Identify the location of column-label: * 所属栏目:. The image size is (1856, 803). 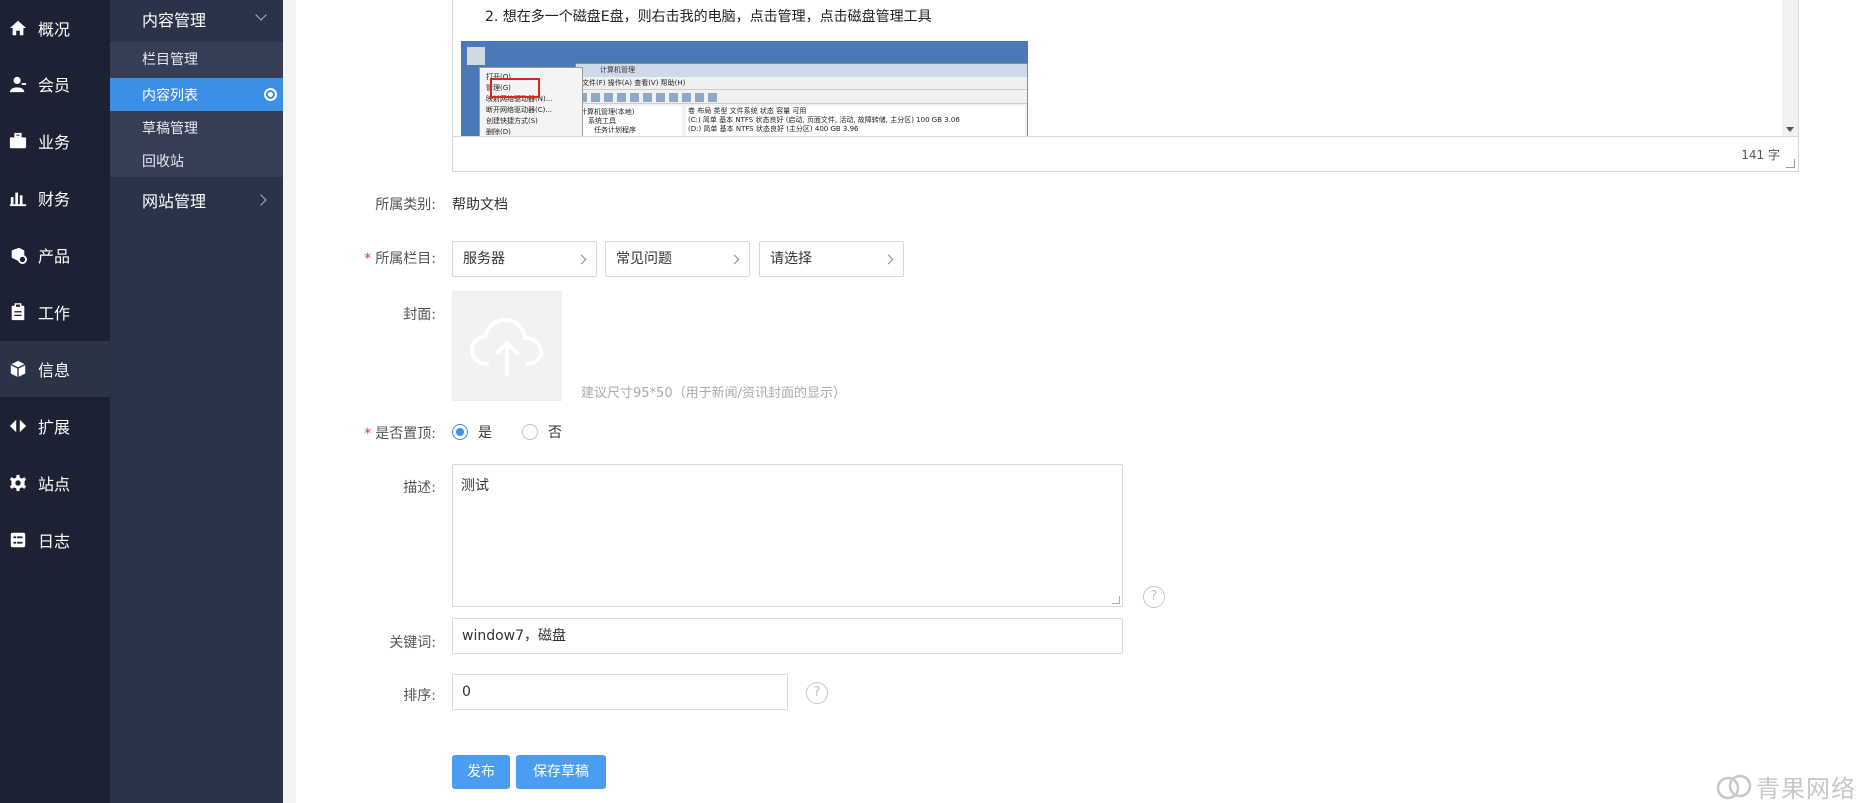
(376, 258).